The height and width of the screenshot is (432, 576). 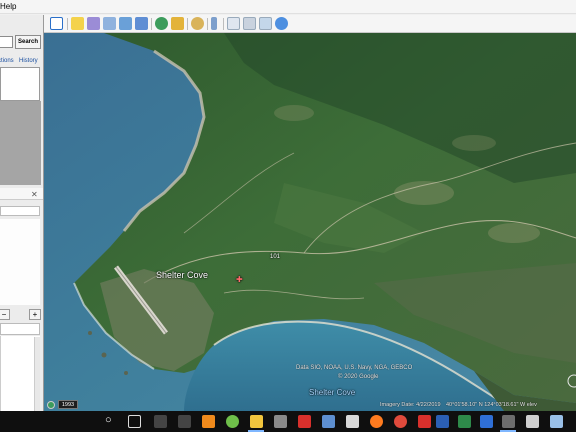 What do you see at coordinates (35, 314) in the screenshot?
I see `add-button: +` at bounding box center [35, 314].